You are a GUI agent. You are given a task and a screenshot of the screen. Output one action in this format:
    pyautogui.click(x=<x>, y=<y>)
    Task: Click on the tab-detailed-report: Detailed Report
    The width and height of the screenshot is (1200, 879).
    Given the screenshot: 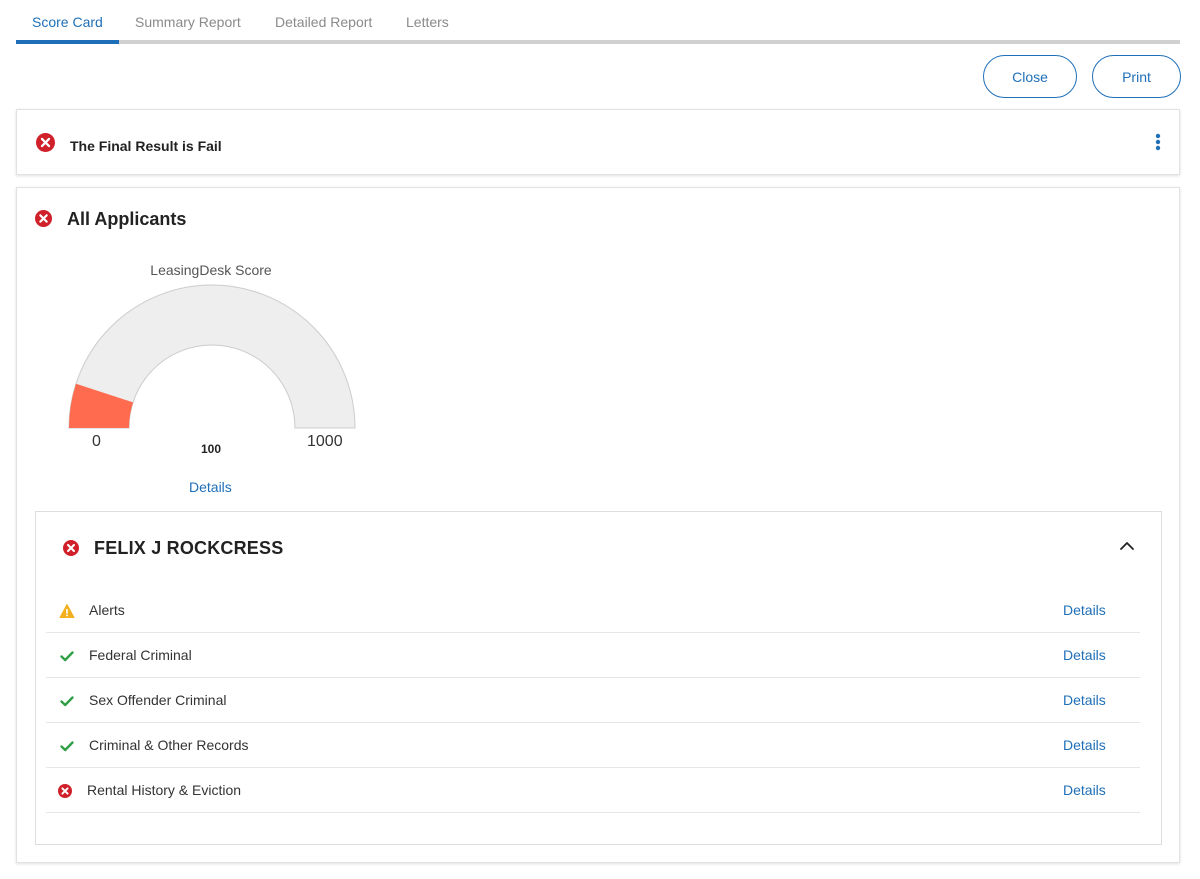 What is the action you would take?
    pyautogui.click(x=323, y=22)
    